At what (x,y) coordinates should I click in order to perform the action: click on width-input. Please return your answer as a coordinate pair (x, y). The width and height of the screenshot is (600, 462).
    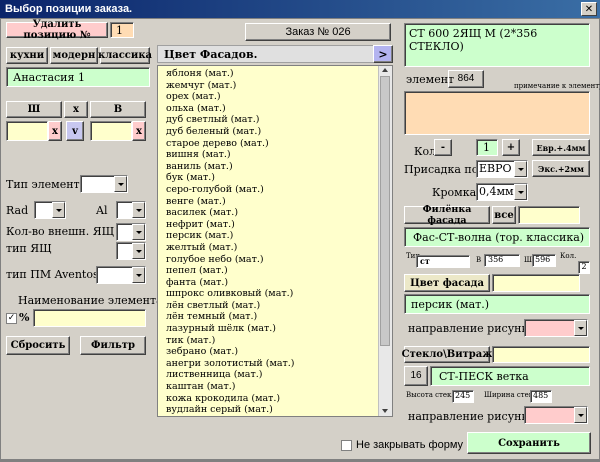
    Looking at the image, I should click on (27, 131).